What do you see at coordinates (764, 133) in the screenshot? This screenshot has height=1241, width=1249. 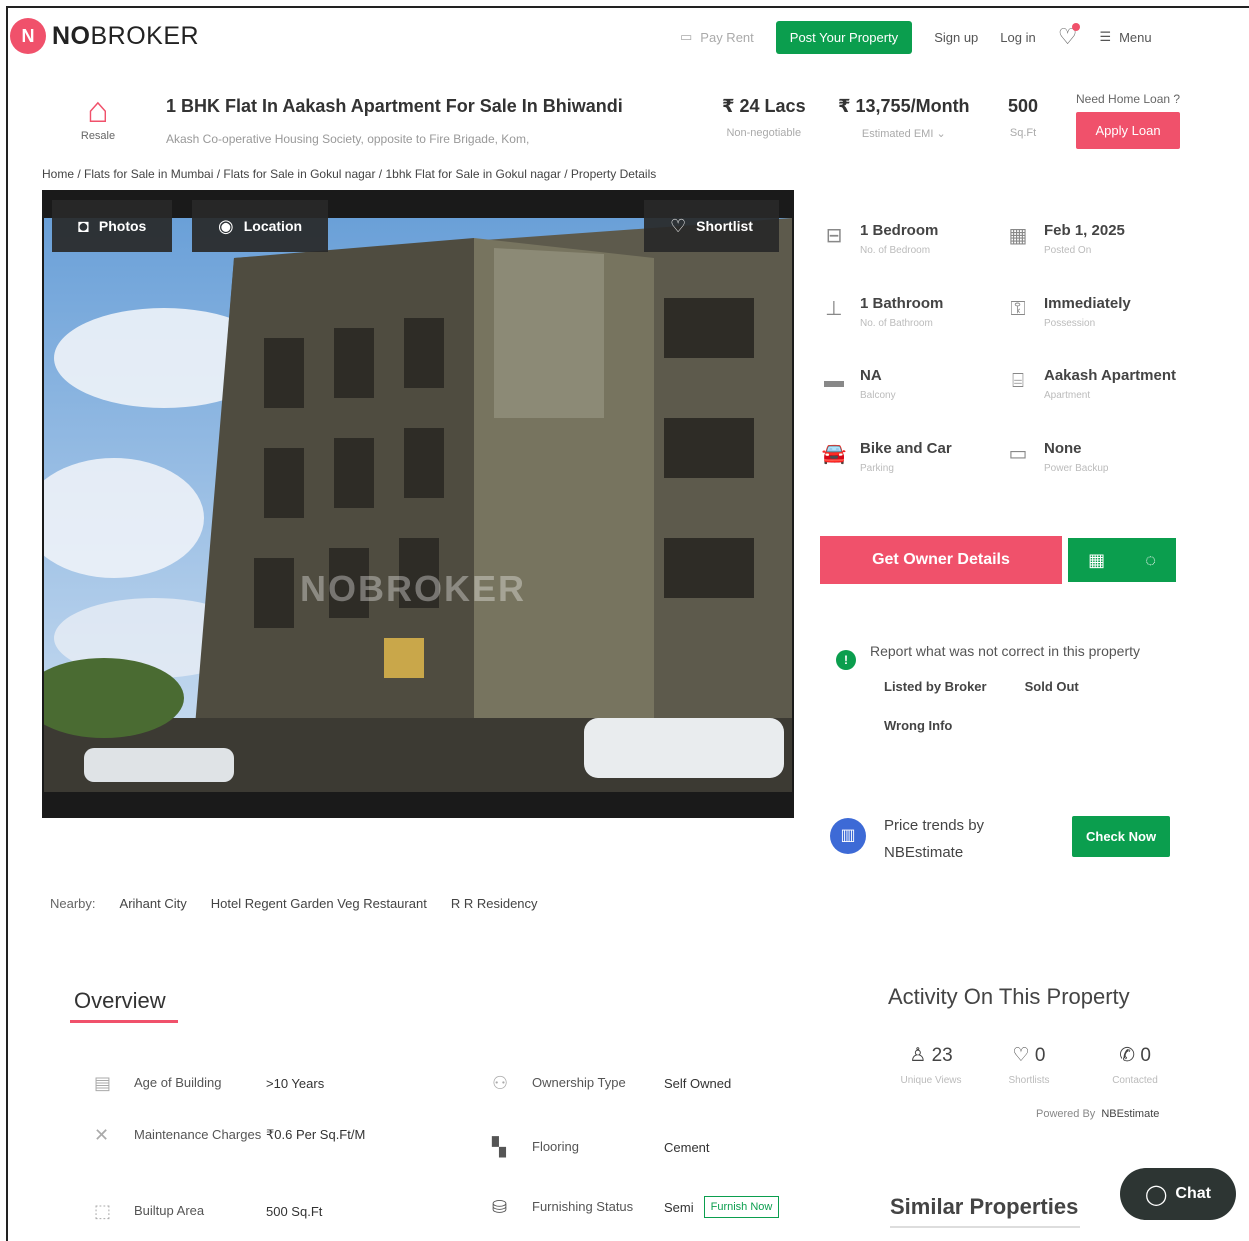 I see `price-note: Non-negotiable` at bounding box center [764, 133].